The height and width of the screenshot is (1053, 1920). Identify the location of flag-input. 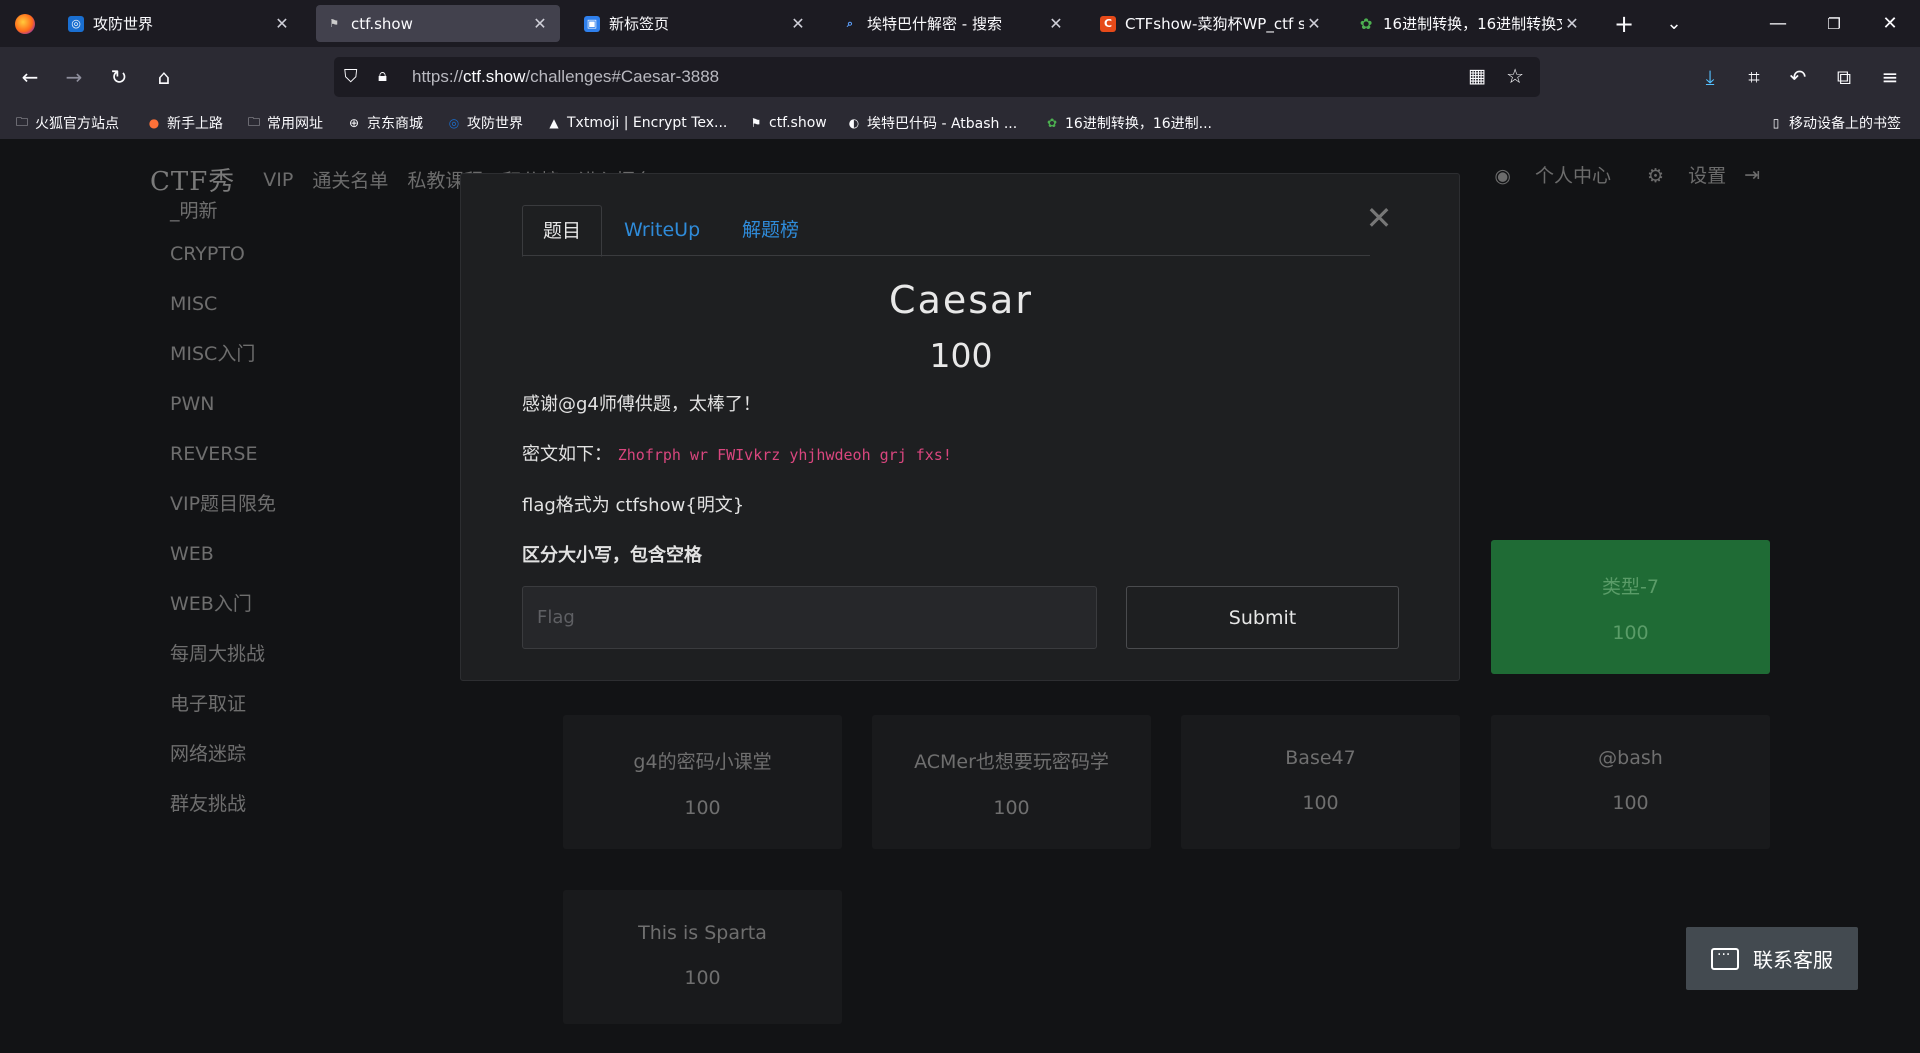
(809, 617).